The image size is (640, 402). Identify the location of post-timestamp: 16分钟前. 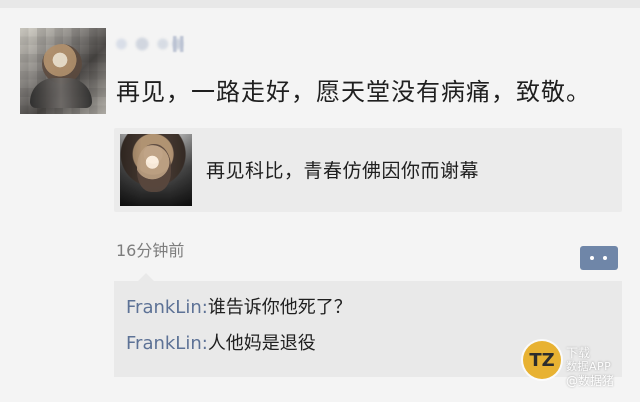
(150, 250).